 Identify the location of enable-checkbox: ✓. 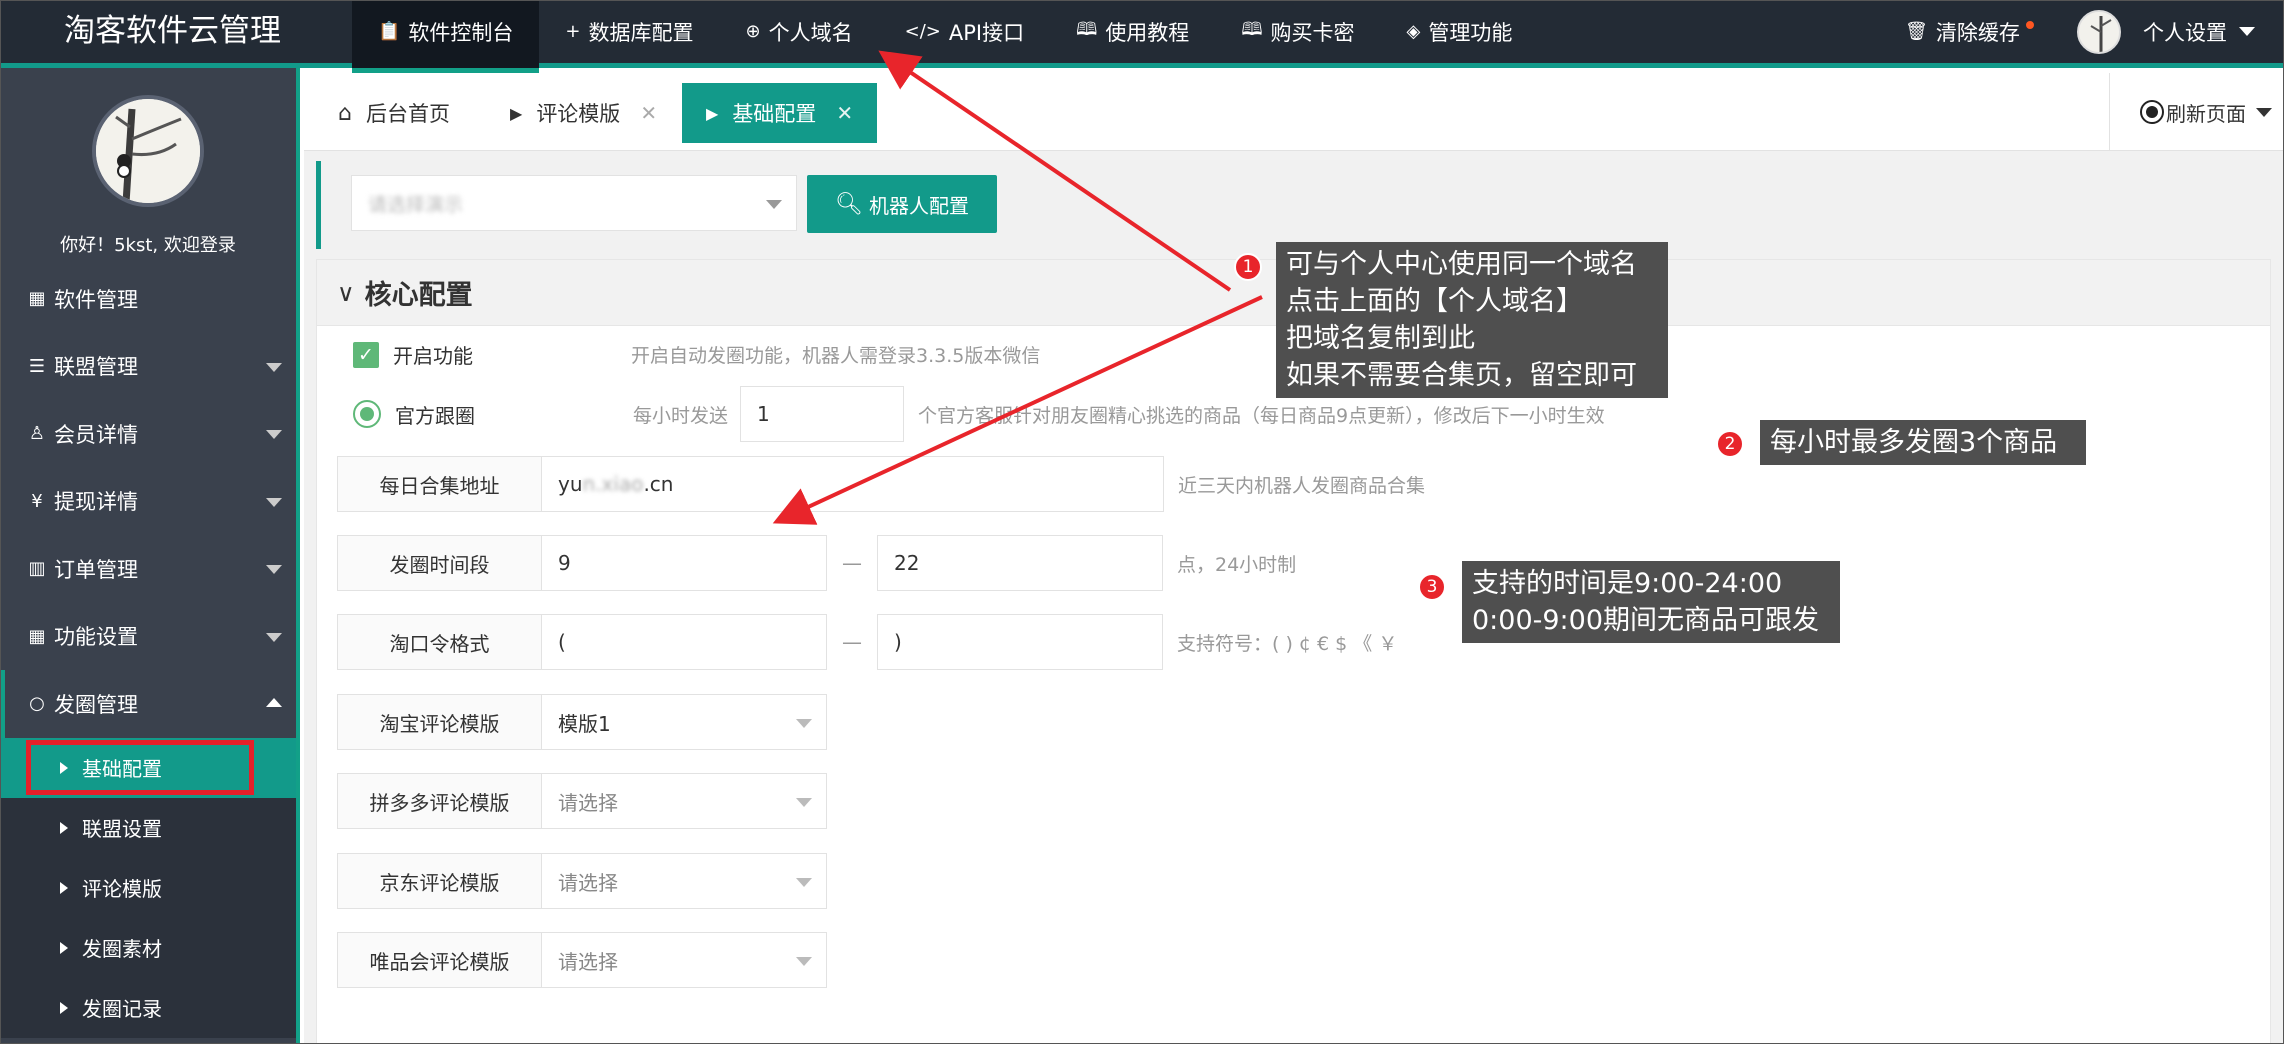
(366, 354).